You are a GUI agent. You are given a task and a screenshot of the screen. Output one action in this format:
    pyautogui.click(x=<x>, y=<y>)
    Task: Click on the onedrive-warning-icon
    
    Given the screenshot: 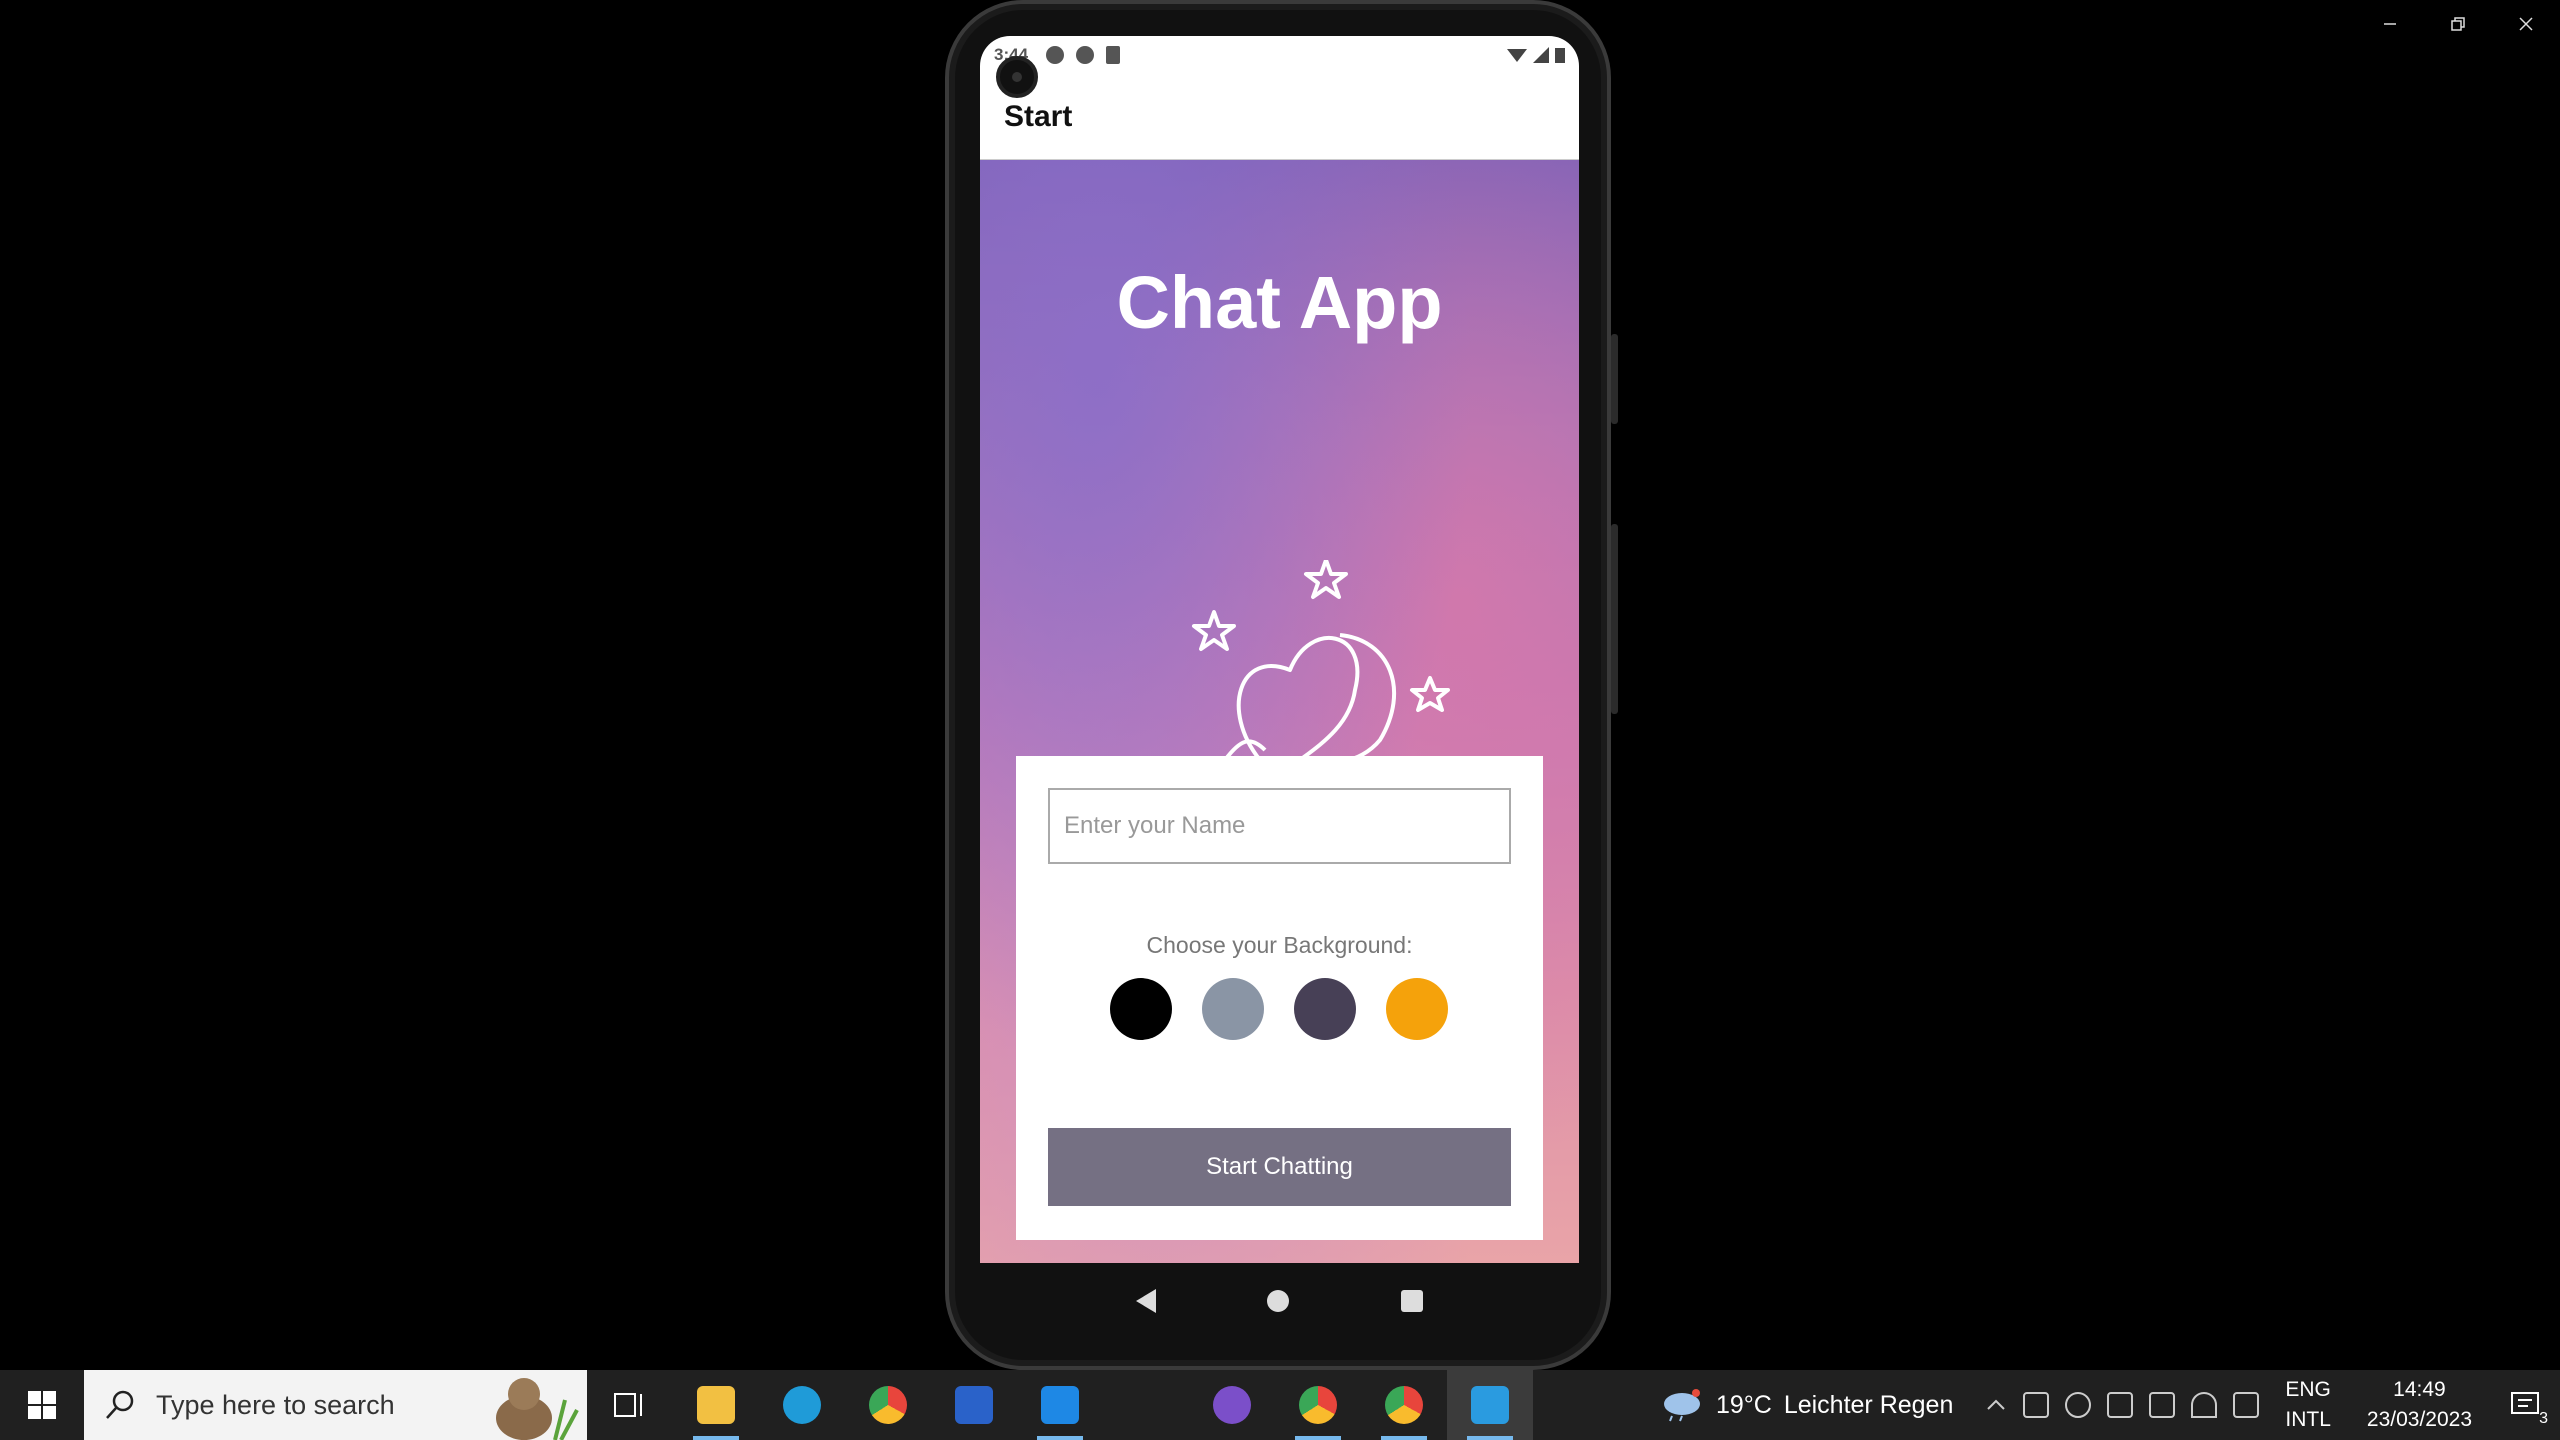 What is the action you would take?
    pyautogui.click(x=2078, y=1405)
    